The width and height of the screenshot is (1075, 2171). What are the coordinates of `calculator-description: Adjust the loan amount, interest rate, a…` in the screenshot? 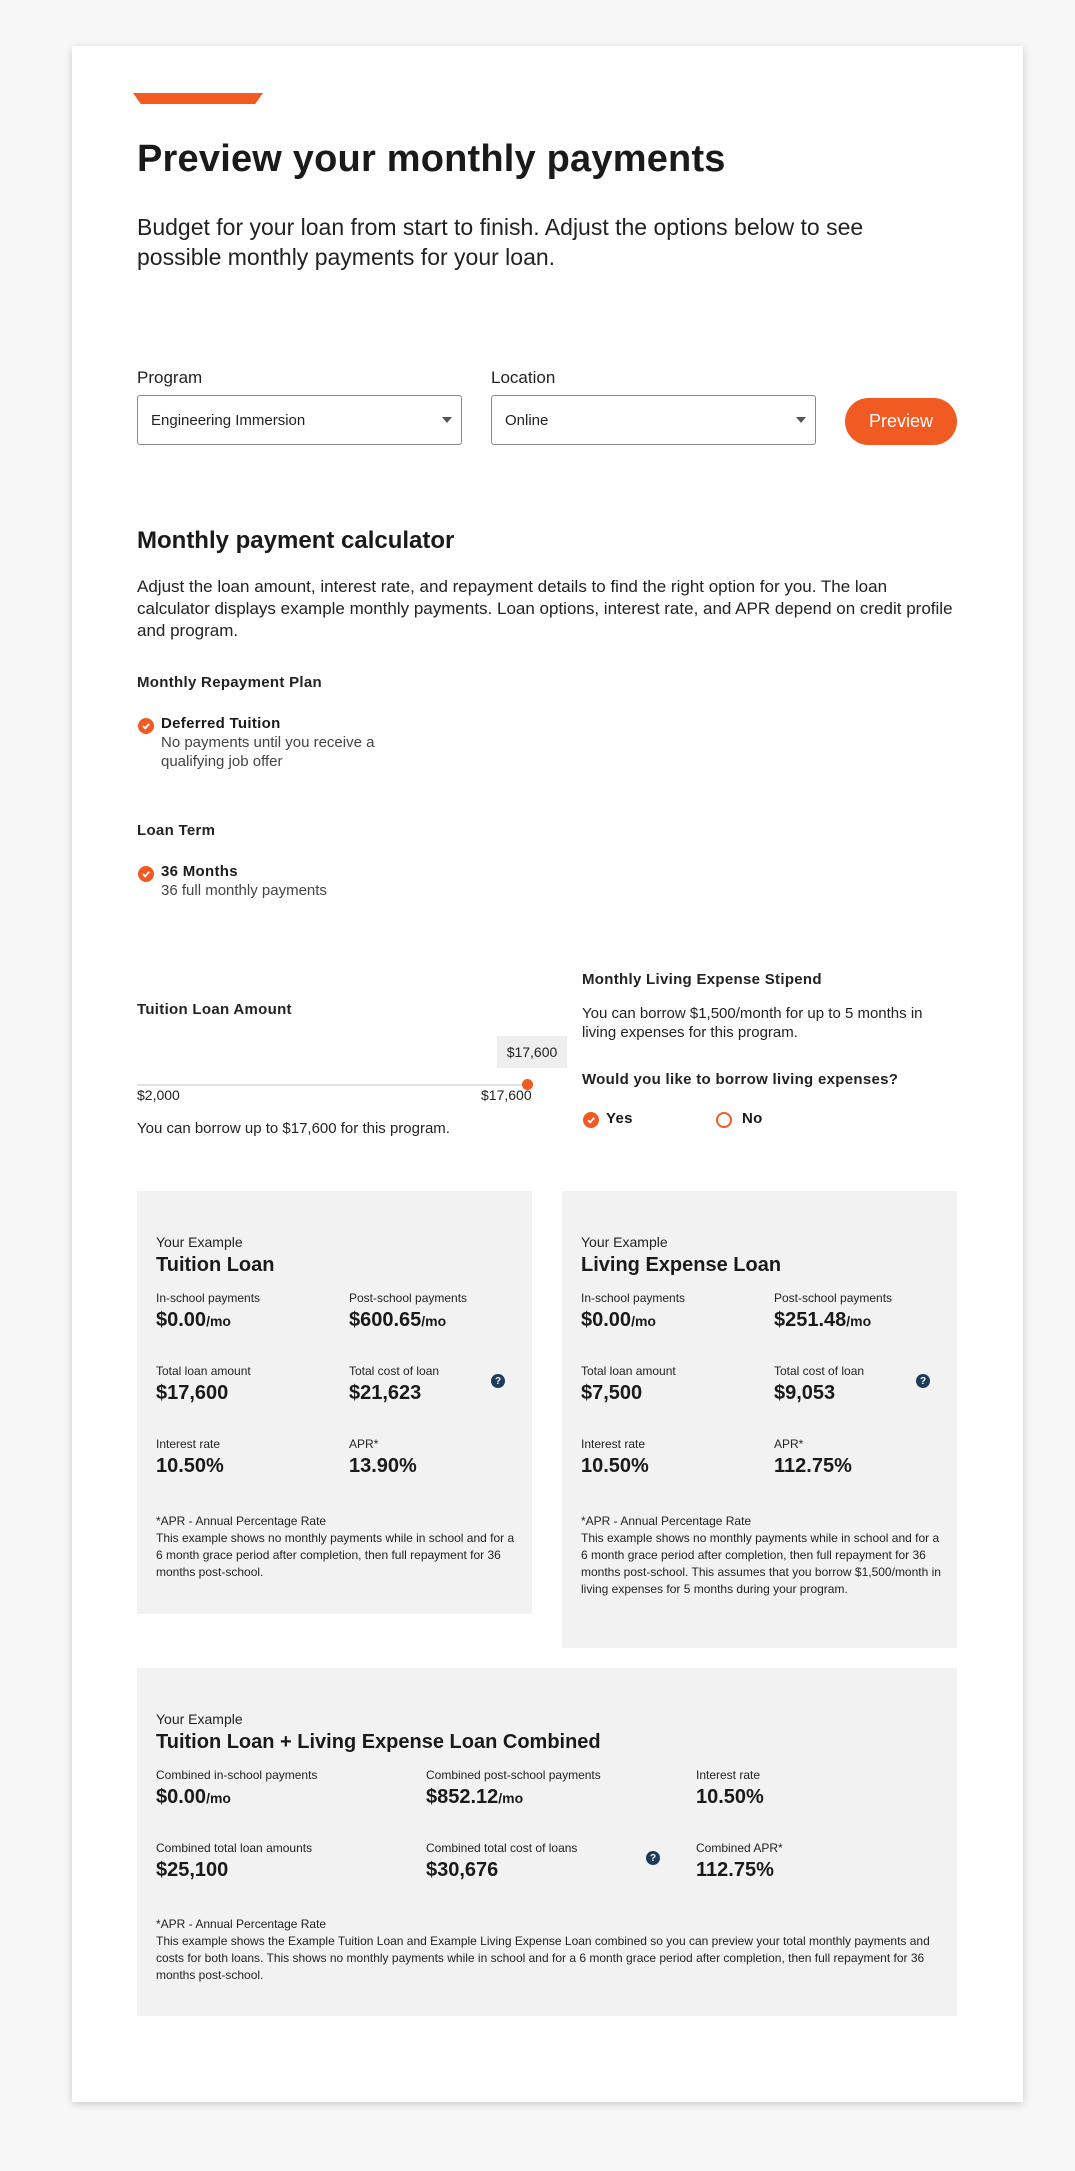 It's located at (545, 608).